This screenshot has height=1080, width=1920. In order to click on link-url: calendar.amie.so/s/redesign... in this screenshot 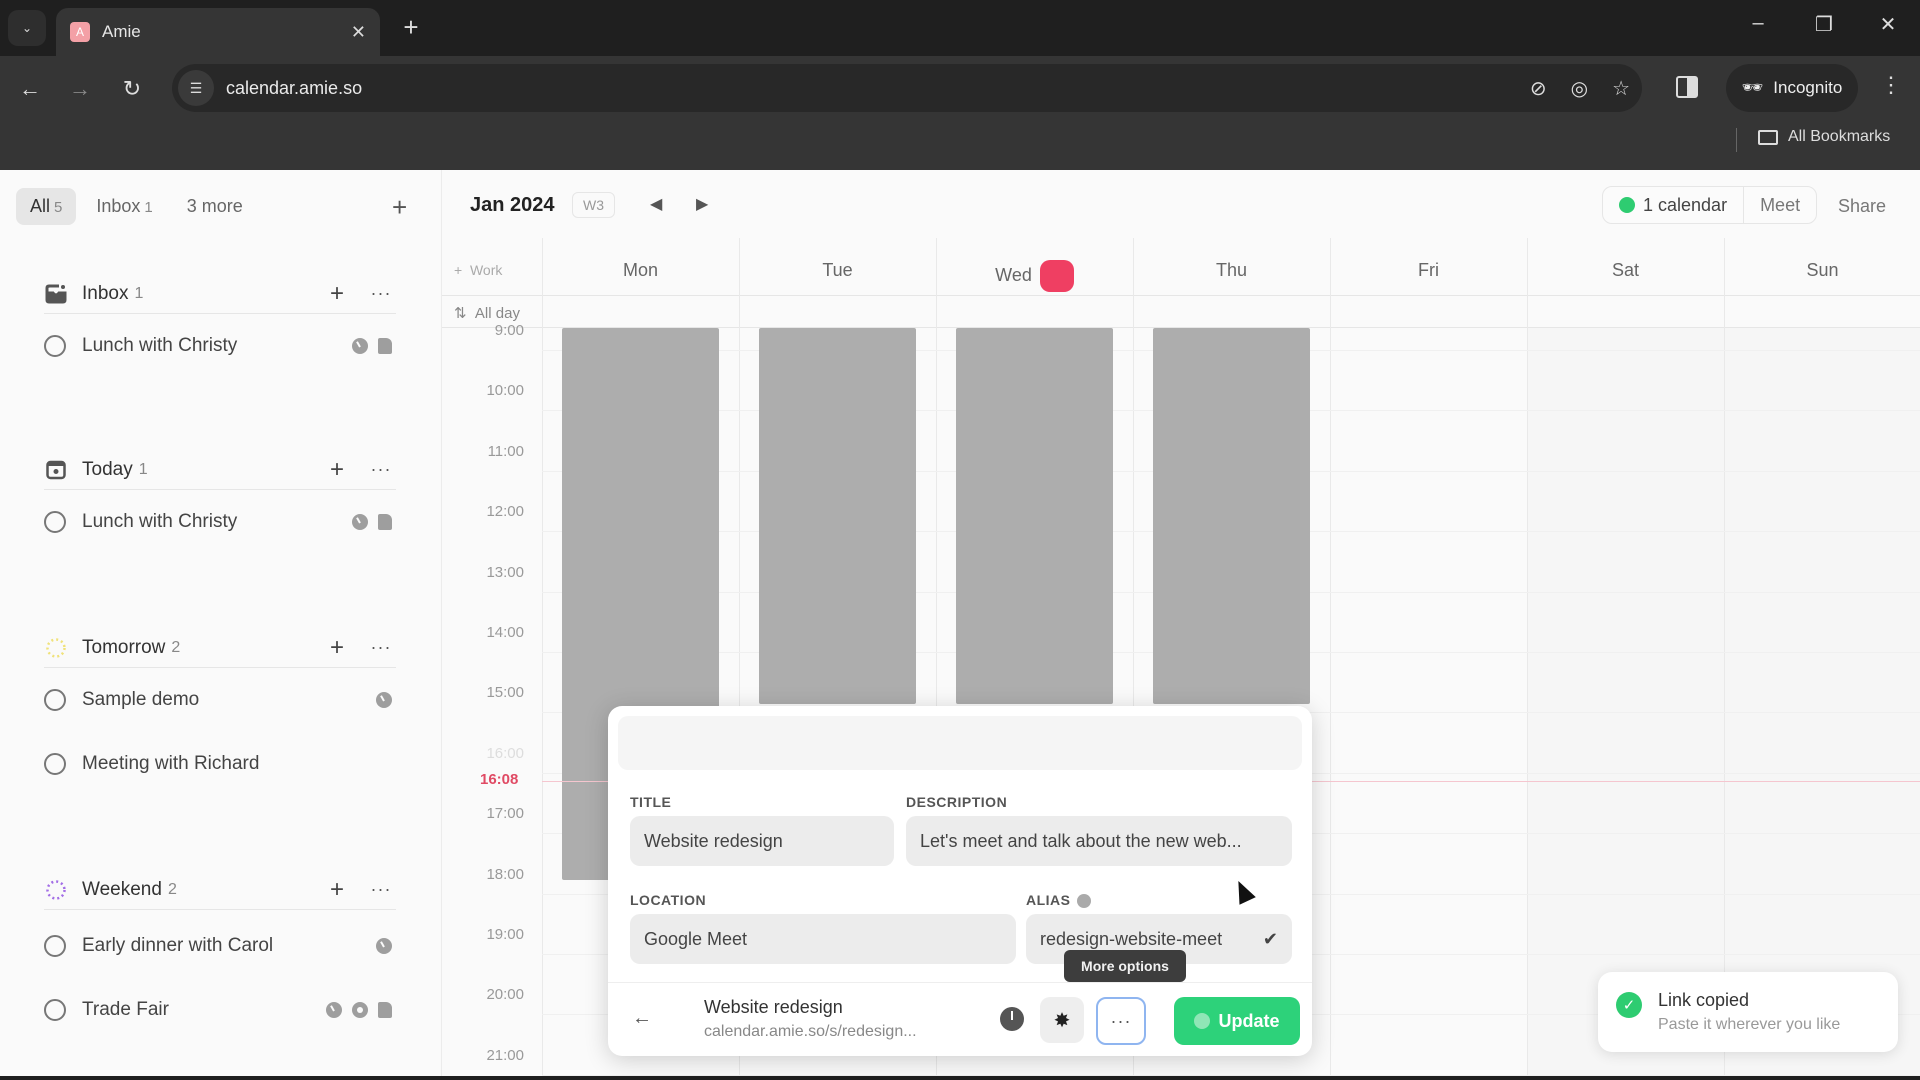, I will do `click(810, 1032)`.